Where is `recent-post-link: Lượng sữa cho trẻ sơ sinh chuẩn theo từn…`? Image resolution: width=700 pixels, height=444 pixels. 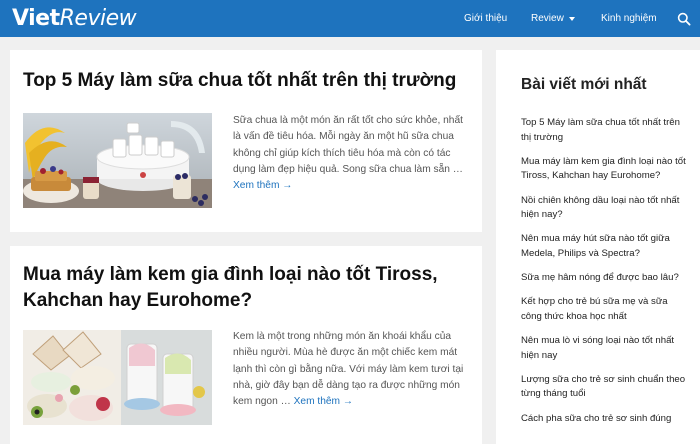 recent-post-link: Lượng sữa cho trẻ sơ sinh chuẩn theo từn… is located at coordinates (603, 387).